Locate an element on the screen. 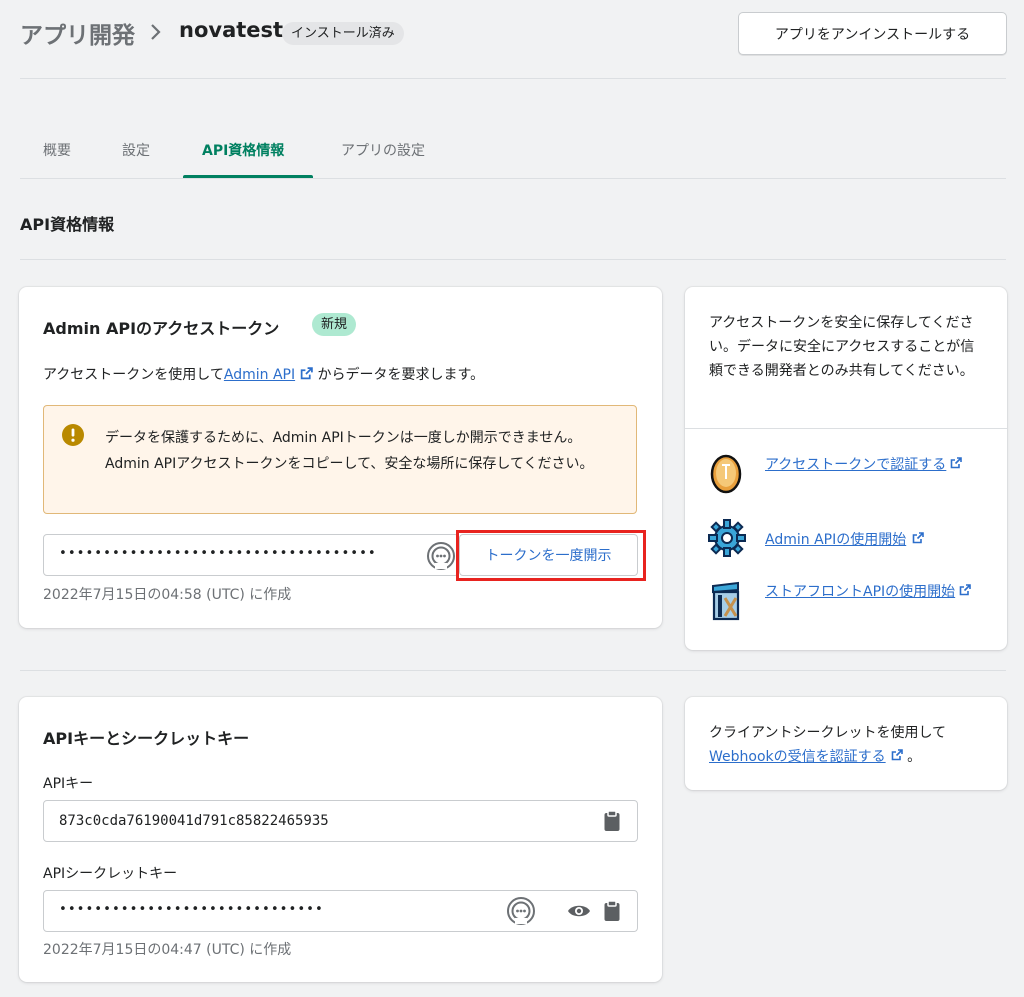  admin-token-created: 2022年7月15日の04:58 (UTC) に作成 is located at coordinates (167, 595).